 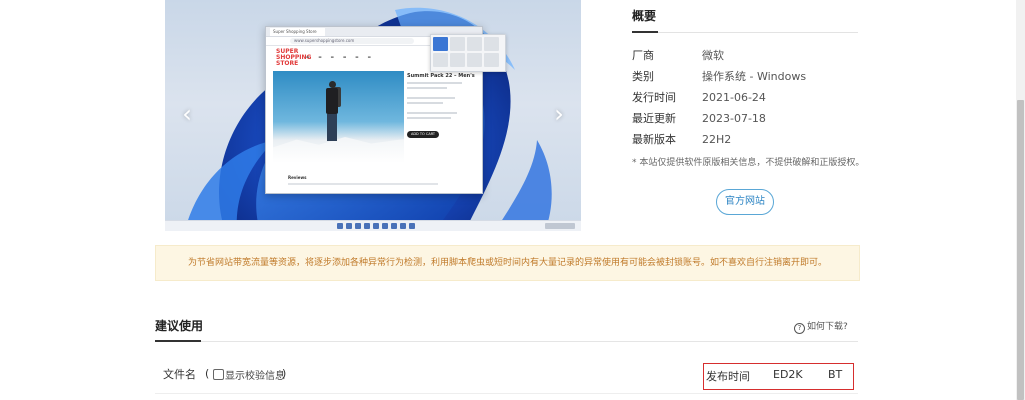 I want to click on question-circle-icon: ?, so click(x=799, y=328).